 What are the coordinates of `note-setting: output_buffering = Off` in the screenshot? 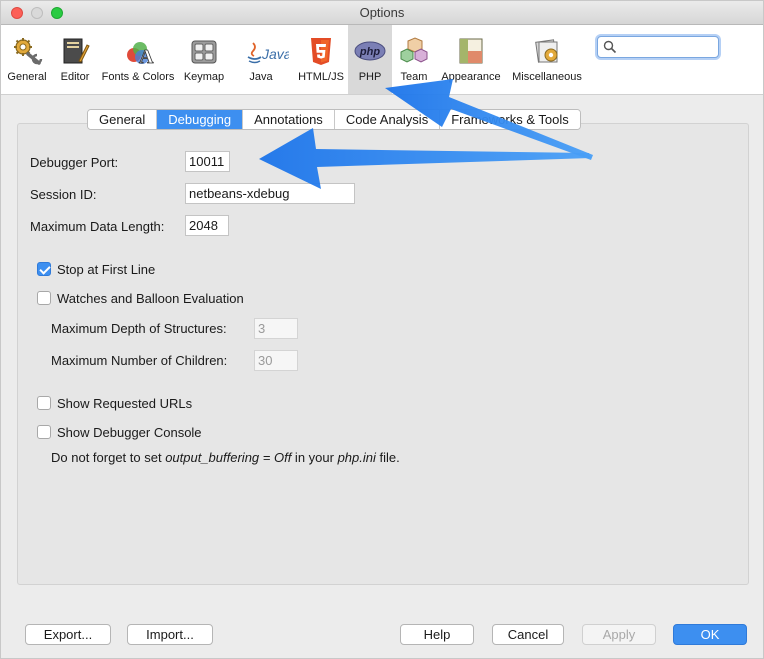 It's located at (228, 457).